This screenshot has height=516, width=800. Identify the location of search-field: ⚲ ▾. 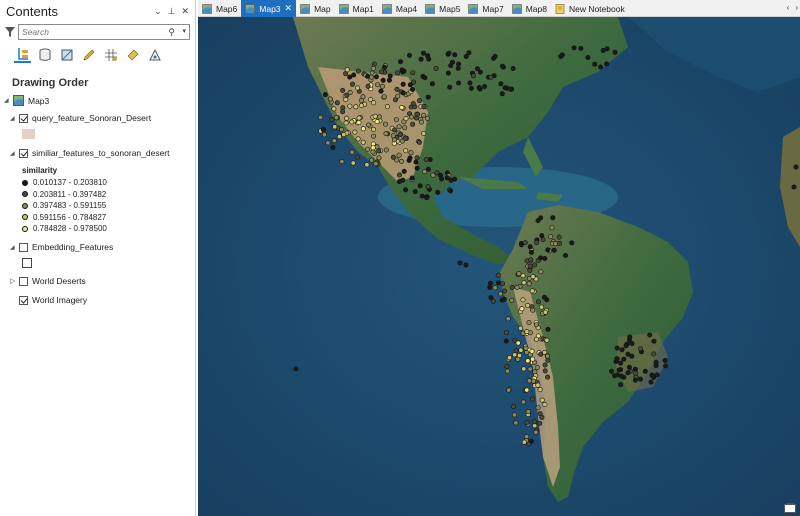
(104, 32).